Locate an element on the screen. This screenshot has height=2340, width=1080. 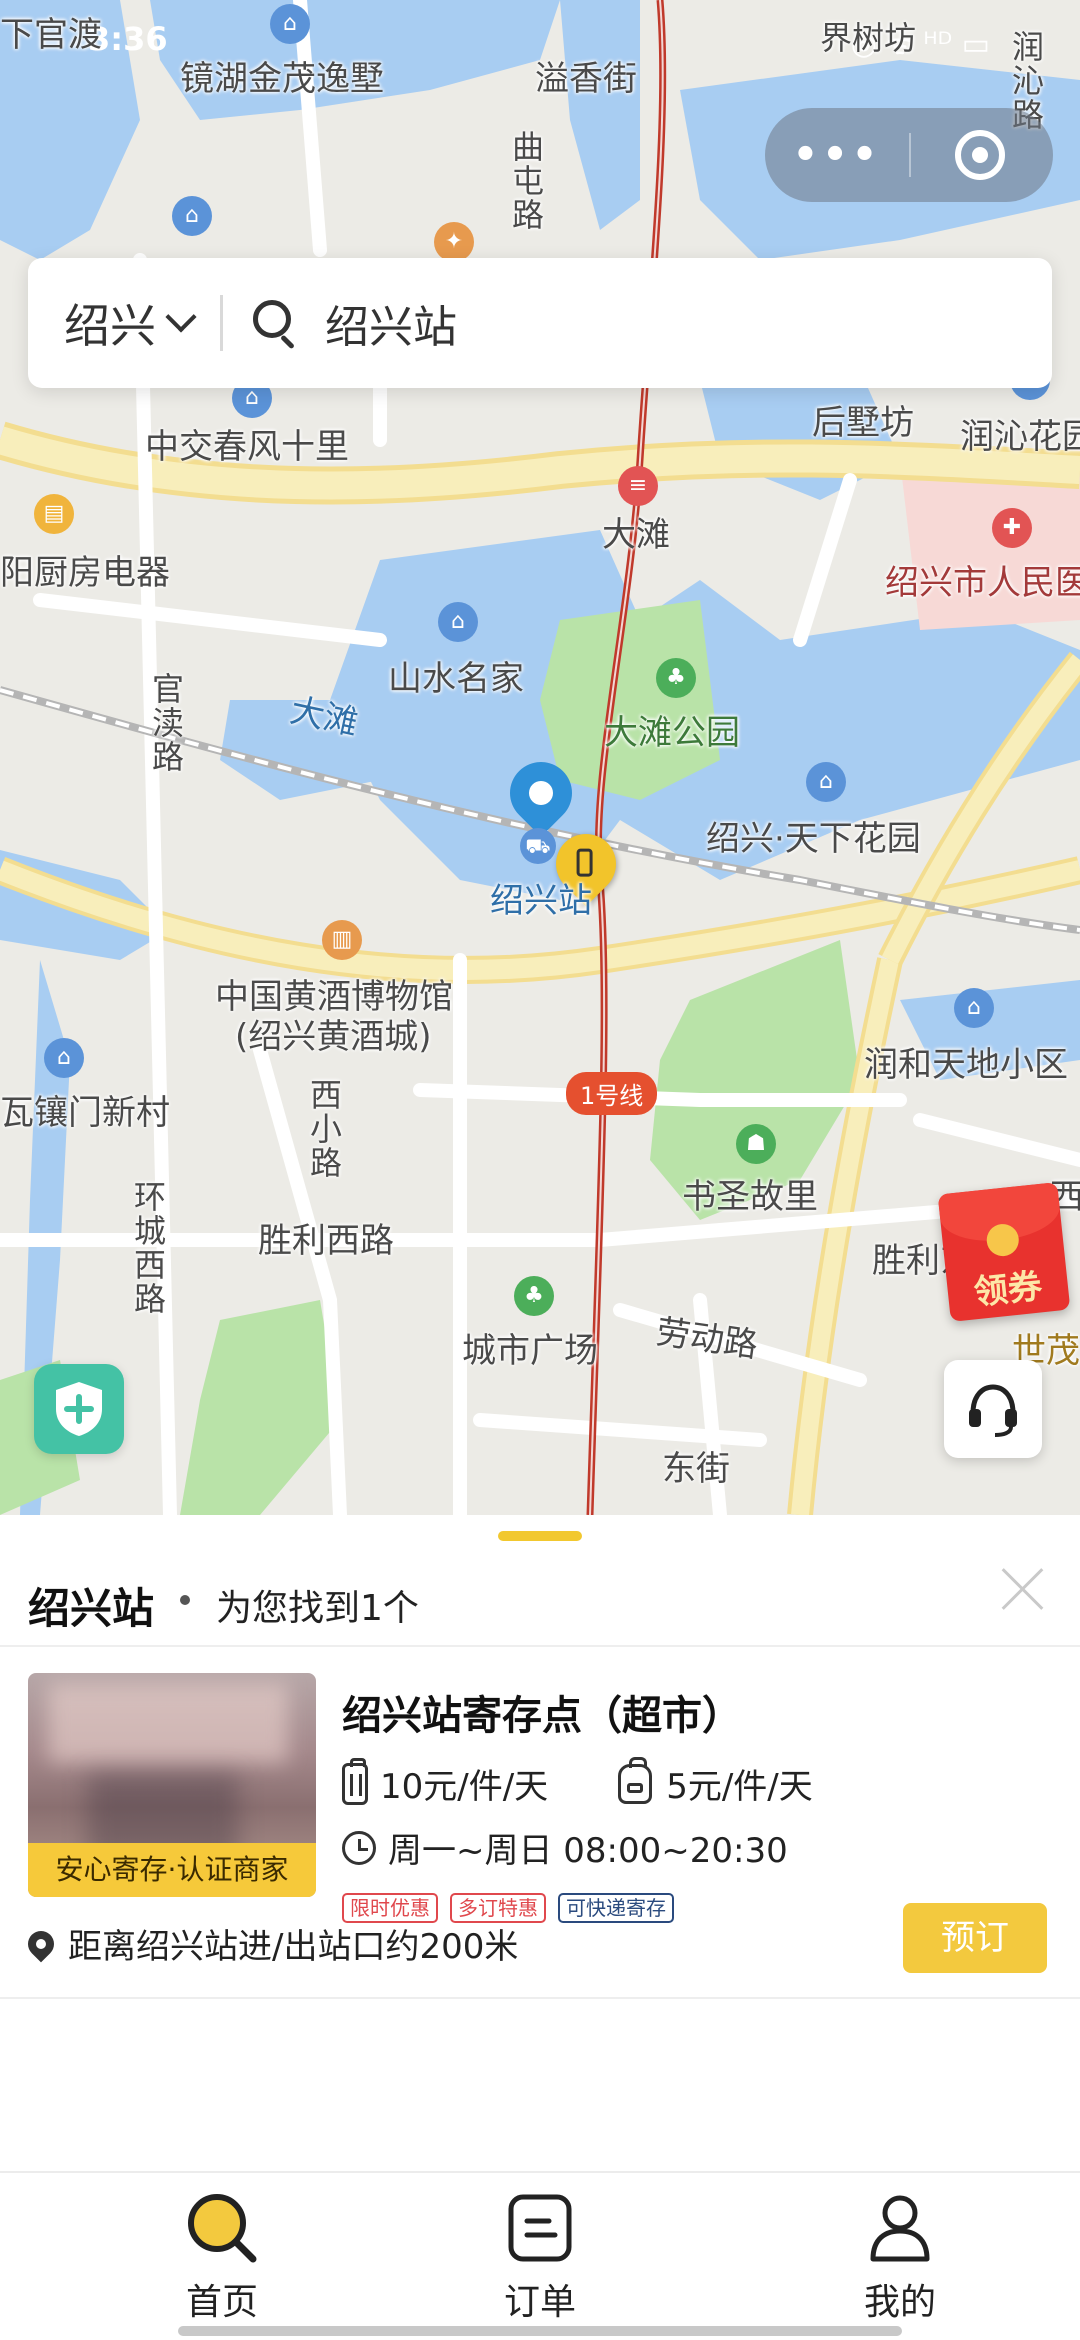
map-label: 大滩 is located at coordinates (636, 535).